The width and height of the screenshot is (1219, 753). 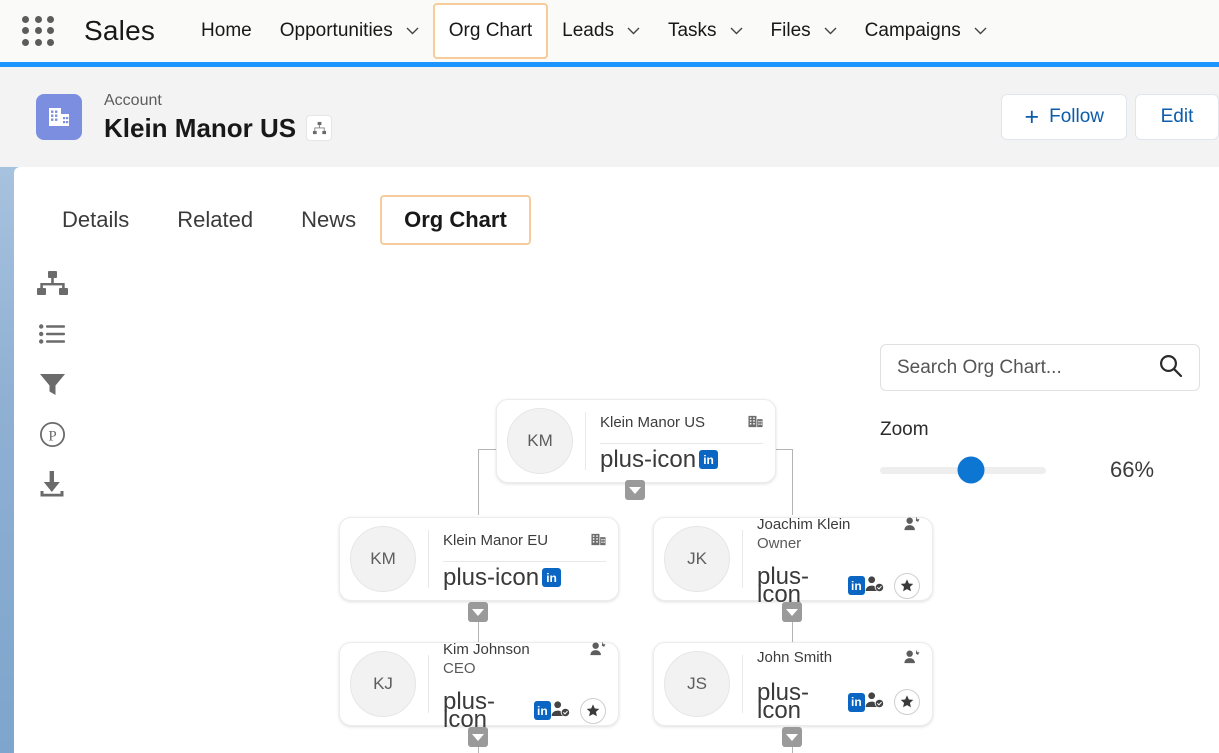 What do you see at coordinates (39, 31) in the screenshot?
I see `app-launcher-grid-icon` at bounding box center [39, 31].